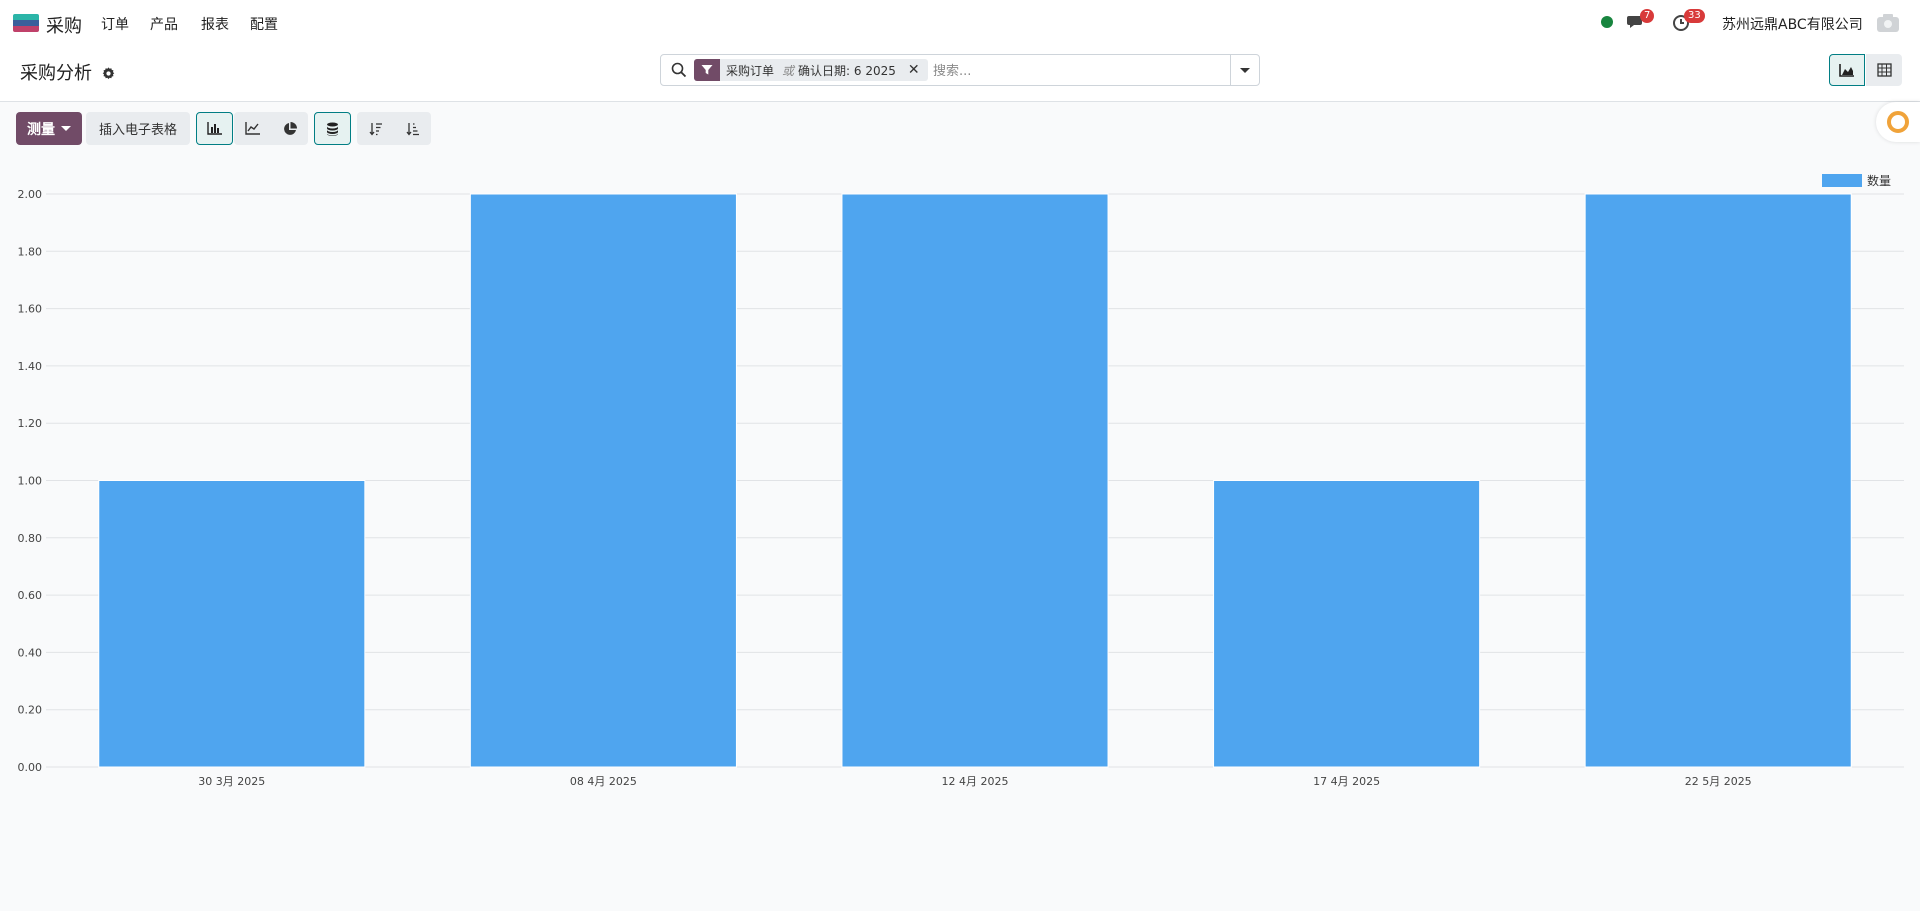  I want to click on line-chart-button, so click(252, 128).